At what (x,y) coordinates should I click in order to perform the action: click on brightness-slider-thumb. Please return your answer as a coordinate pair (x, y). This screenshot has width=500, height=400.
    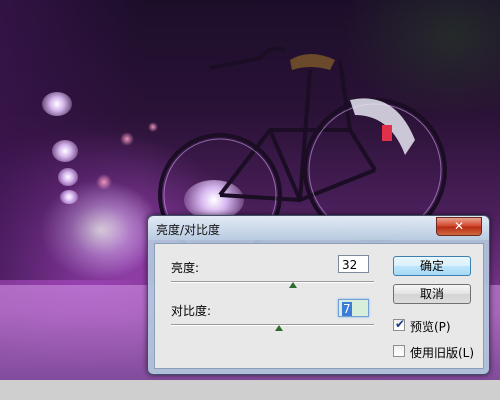
    Looking at the image, I should click on (292, 285).